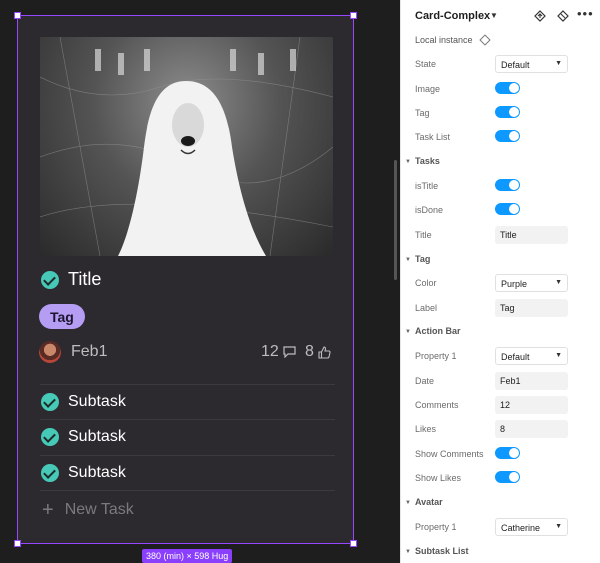 This screenshot has height=563, width=600. What do you see at coordinates (48, 510) in the screenshot?
I see `plus-icon: +` at bounding box center [48, 510].